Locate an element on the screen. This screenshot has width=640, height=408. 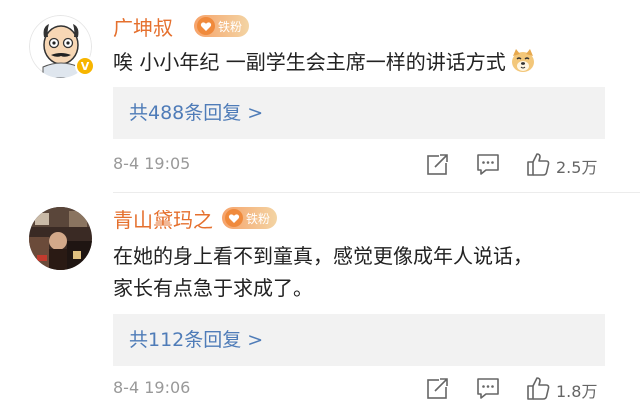
comment-text-line: 家长有点急于求成了。 is located at coordinates (213, 288).